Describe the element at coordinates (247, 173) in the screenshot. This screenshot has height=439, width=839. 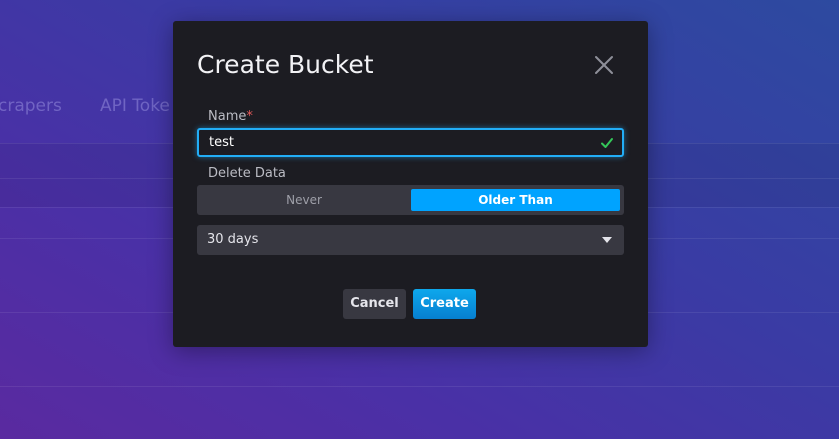
I see `delete-data-label: Delete Data` at that location.